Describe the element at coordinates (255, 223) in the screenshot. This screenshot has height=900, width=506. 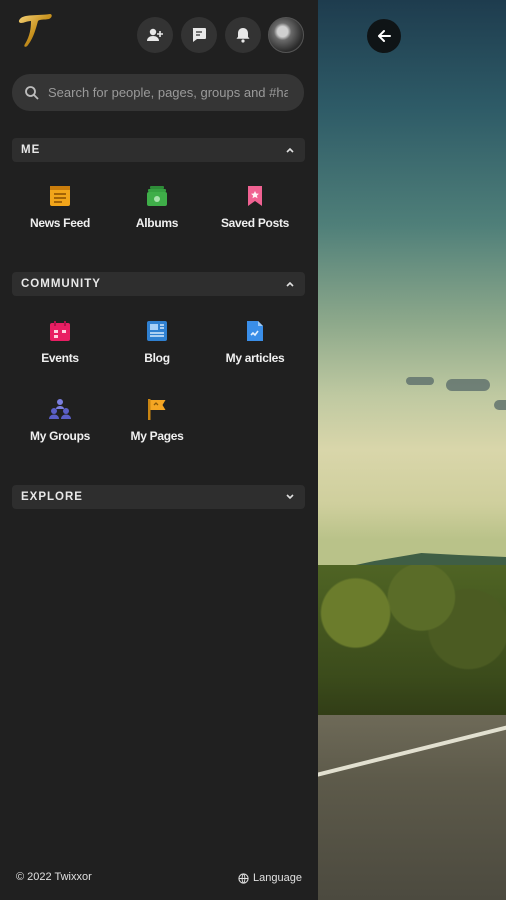
I see `menu-item-label: Saved Posts` at that location.